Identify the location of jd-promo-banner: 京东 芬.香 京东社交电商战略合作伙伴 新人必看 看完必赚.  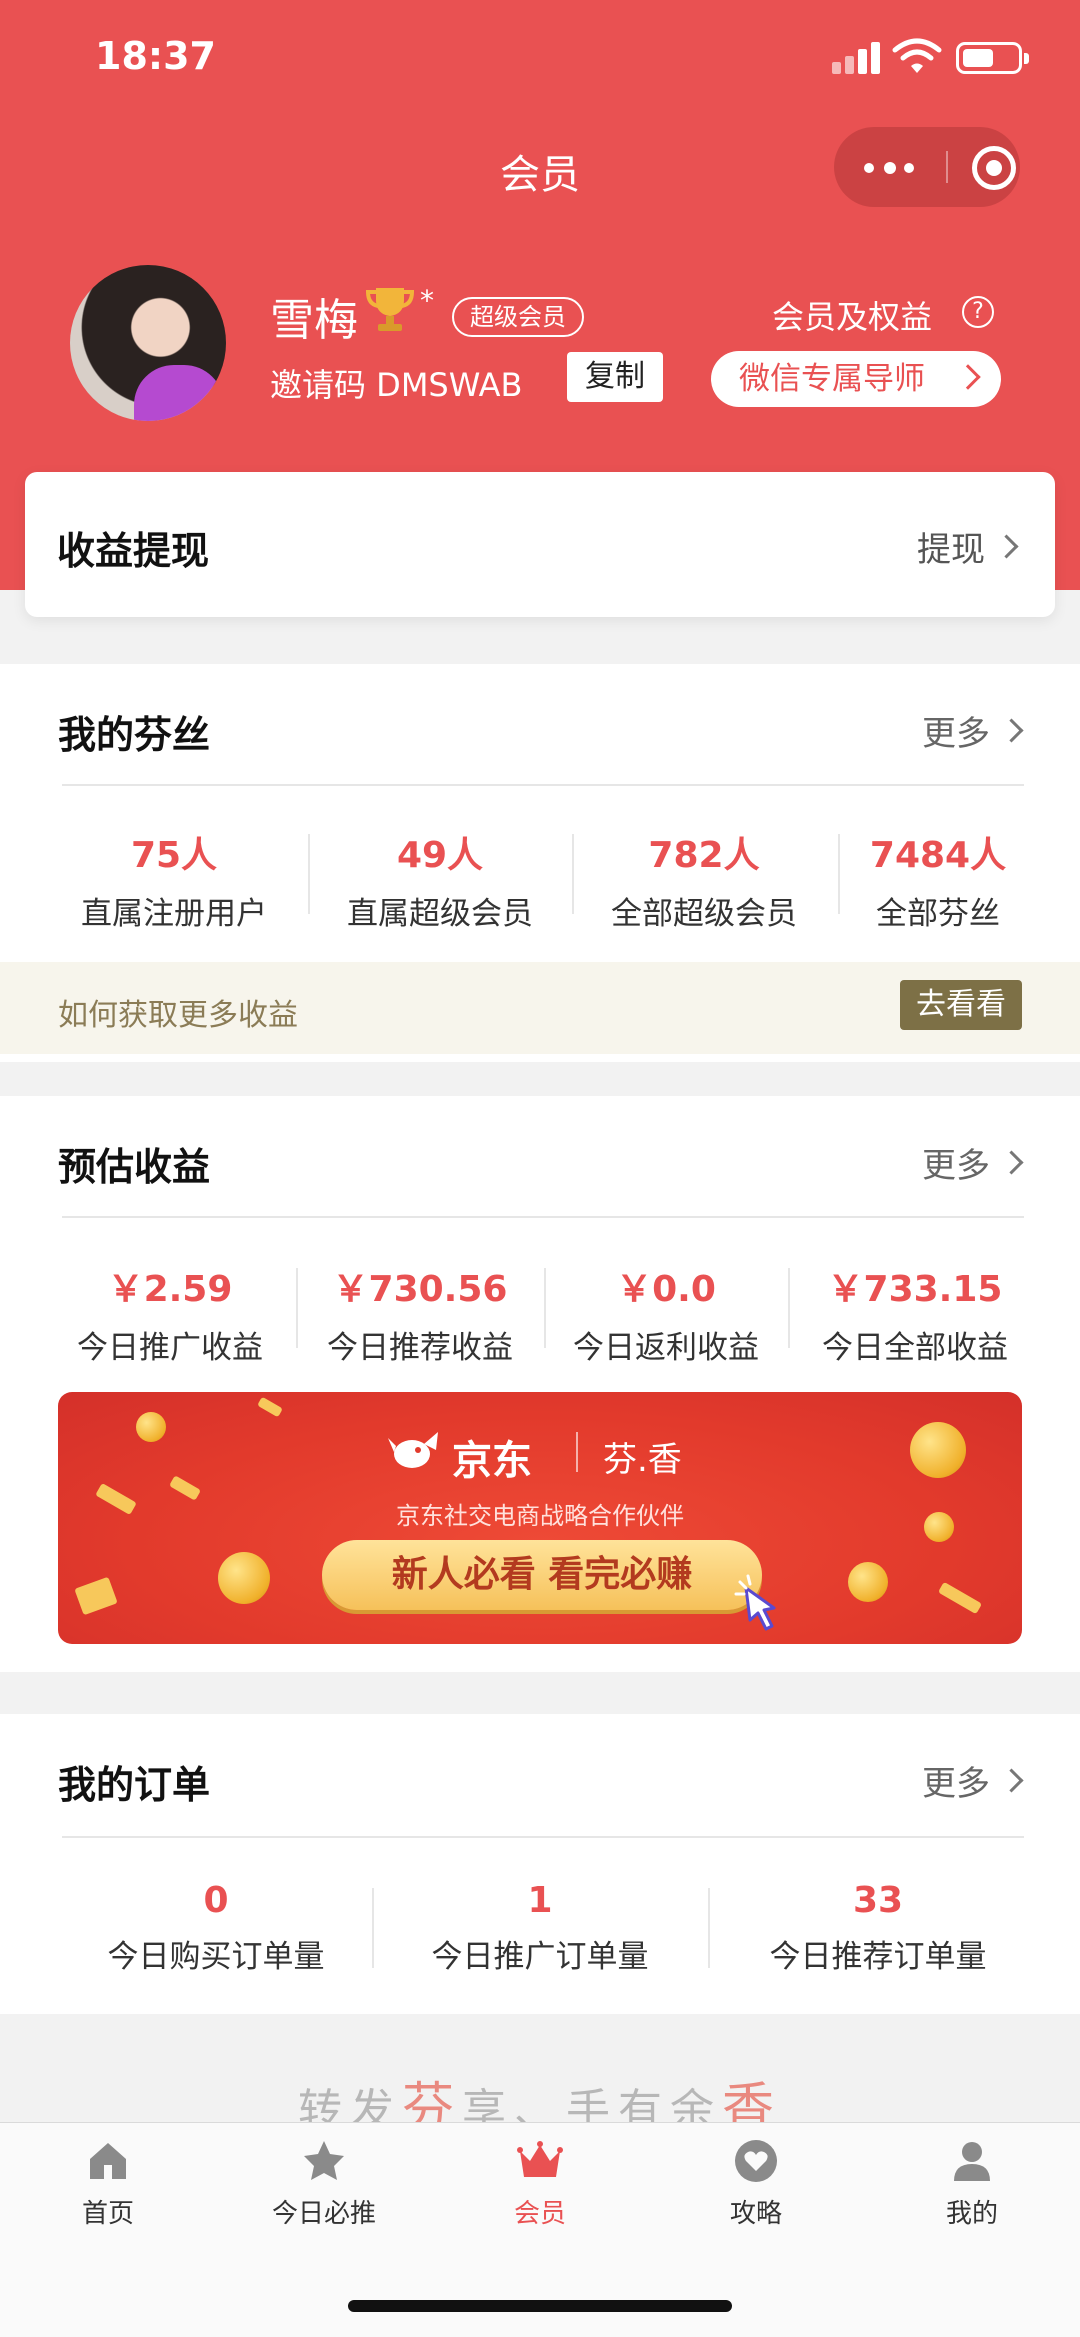
(540, 1518).